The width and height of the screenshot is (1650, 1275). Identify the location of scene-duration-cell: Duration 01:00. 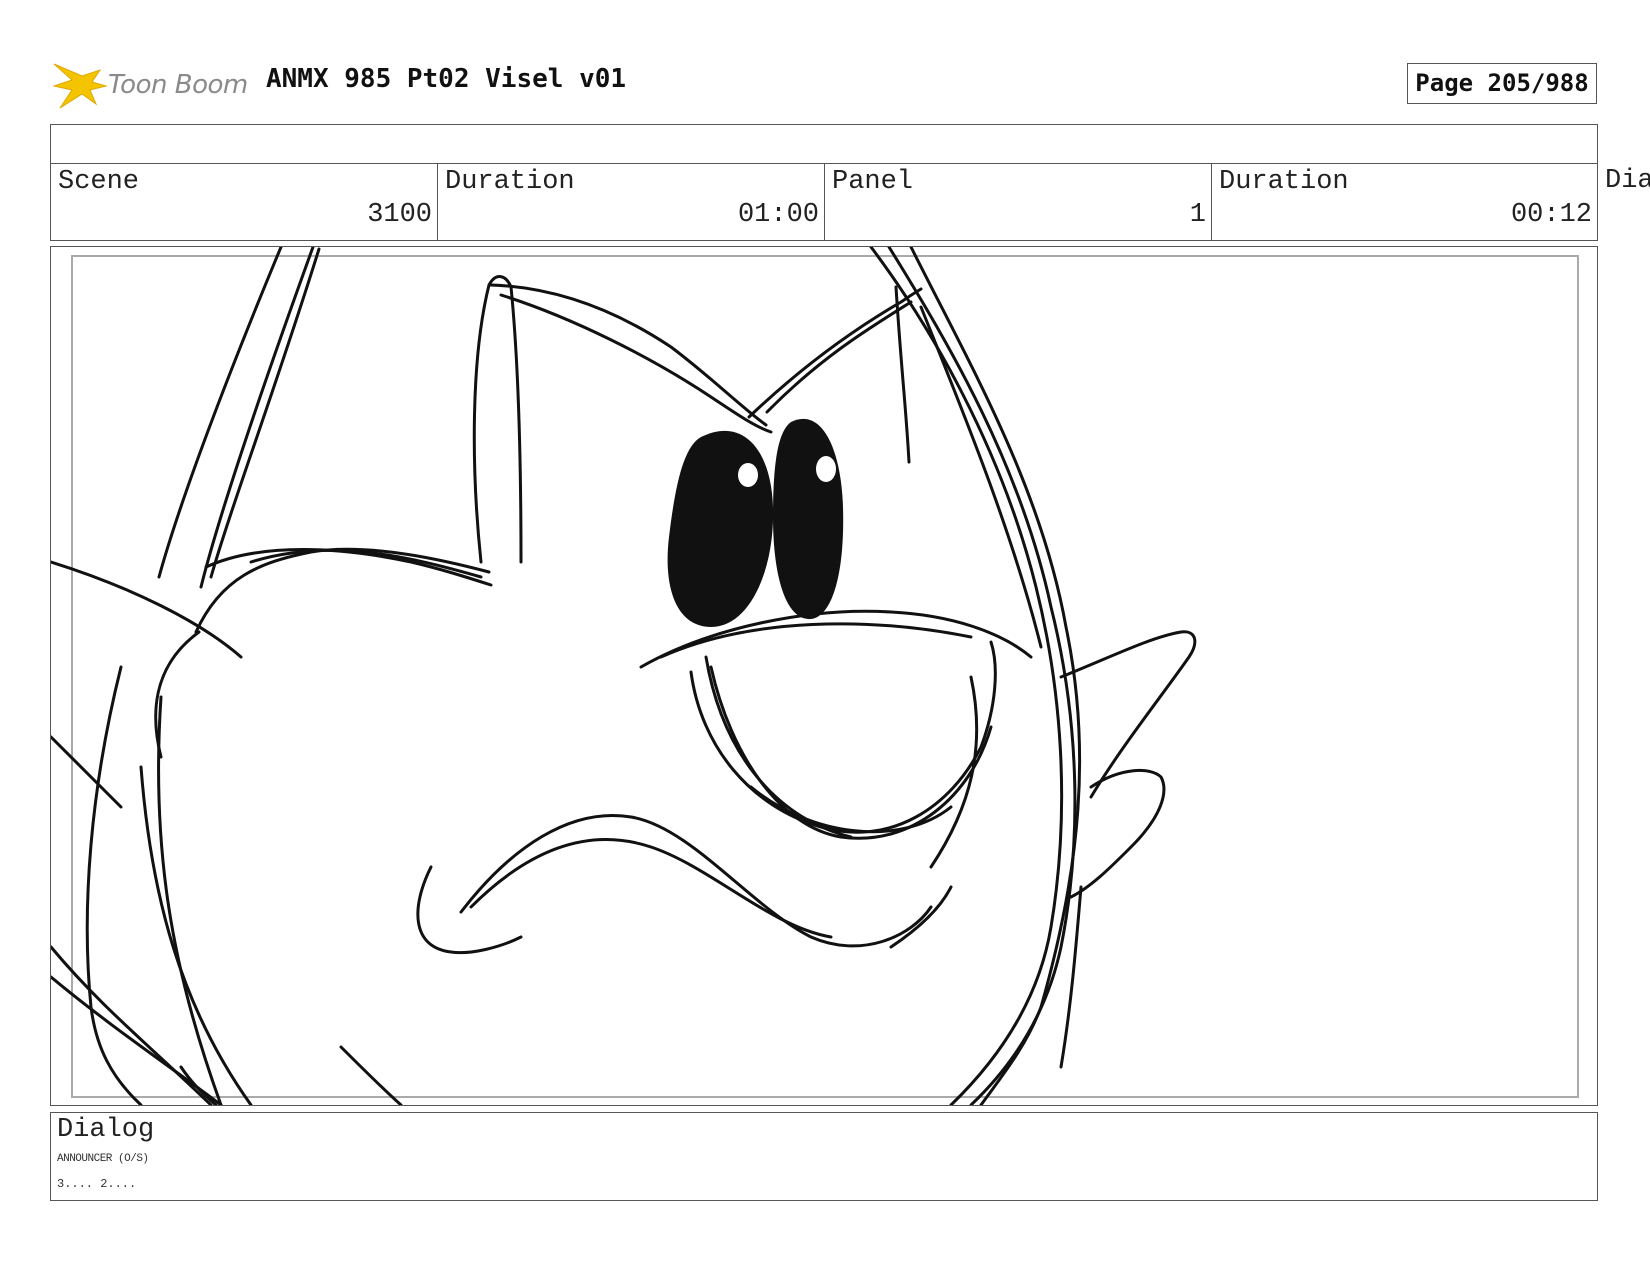
(631, 202).